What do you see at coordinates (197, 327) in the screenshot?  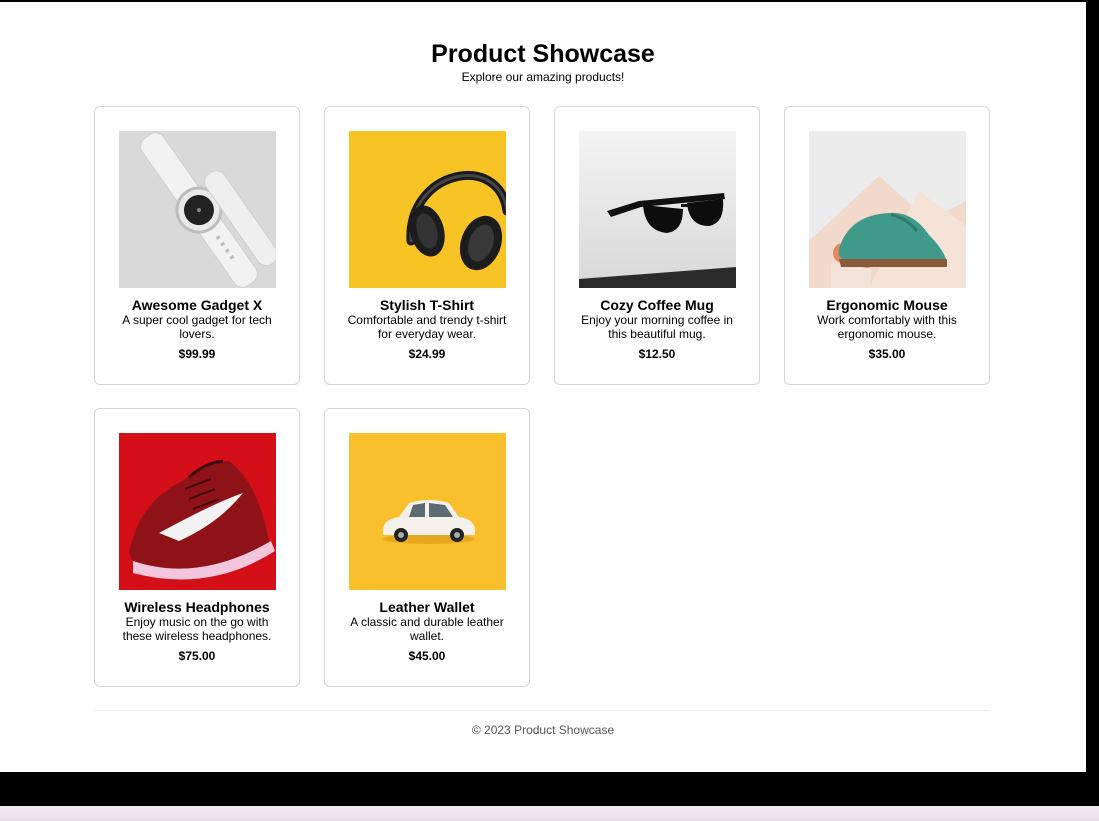 I see `product-description: A super cool gadget for tech lovers.` at bounding box center [197, 327].